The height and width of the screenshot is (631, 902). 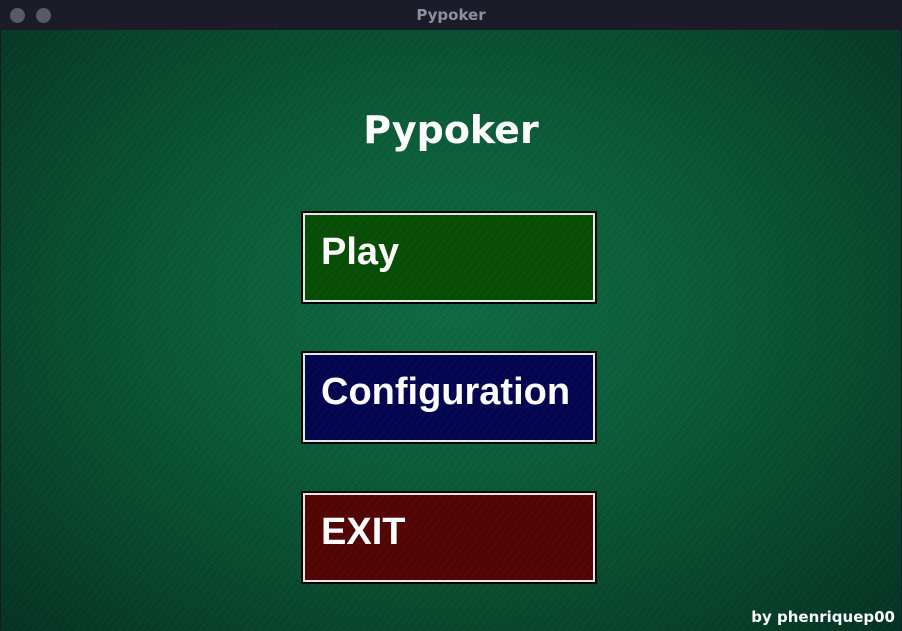 What do you see at coordinates (17, 15) in the screenshot?
I see `close-window-button` at bounding box center [17, 15].